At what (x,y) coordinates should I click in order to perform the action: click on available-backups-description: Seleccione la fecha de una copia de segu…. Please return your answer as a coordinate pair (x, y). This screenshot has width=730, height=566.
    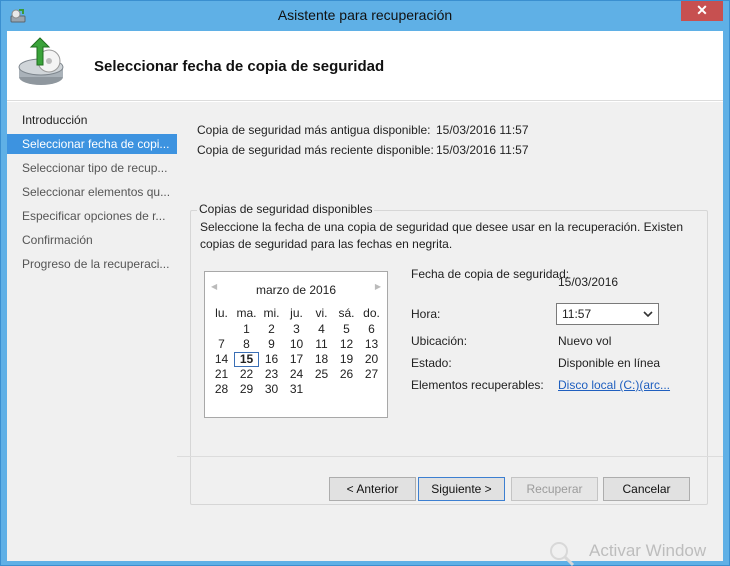
    Looking at the image, I should click on (441, 235).